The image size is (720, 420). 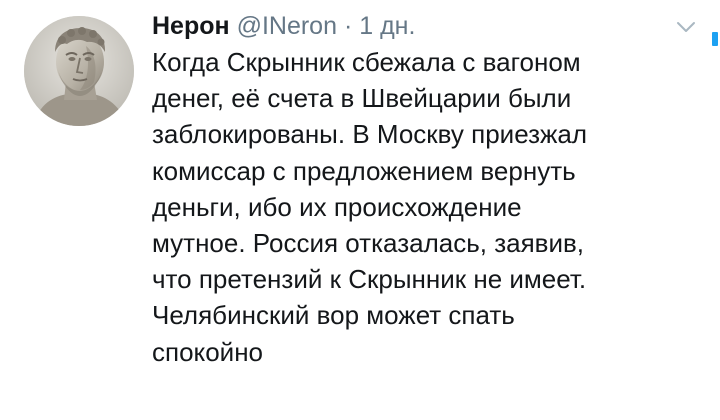 I want to click on avatar, so click(x=79, y=71).